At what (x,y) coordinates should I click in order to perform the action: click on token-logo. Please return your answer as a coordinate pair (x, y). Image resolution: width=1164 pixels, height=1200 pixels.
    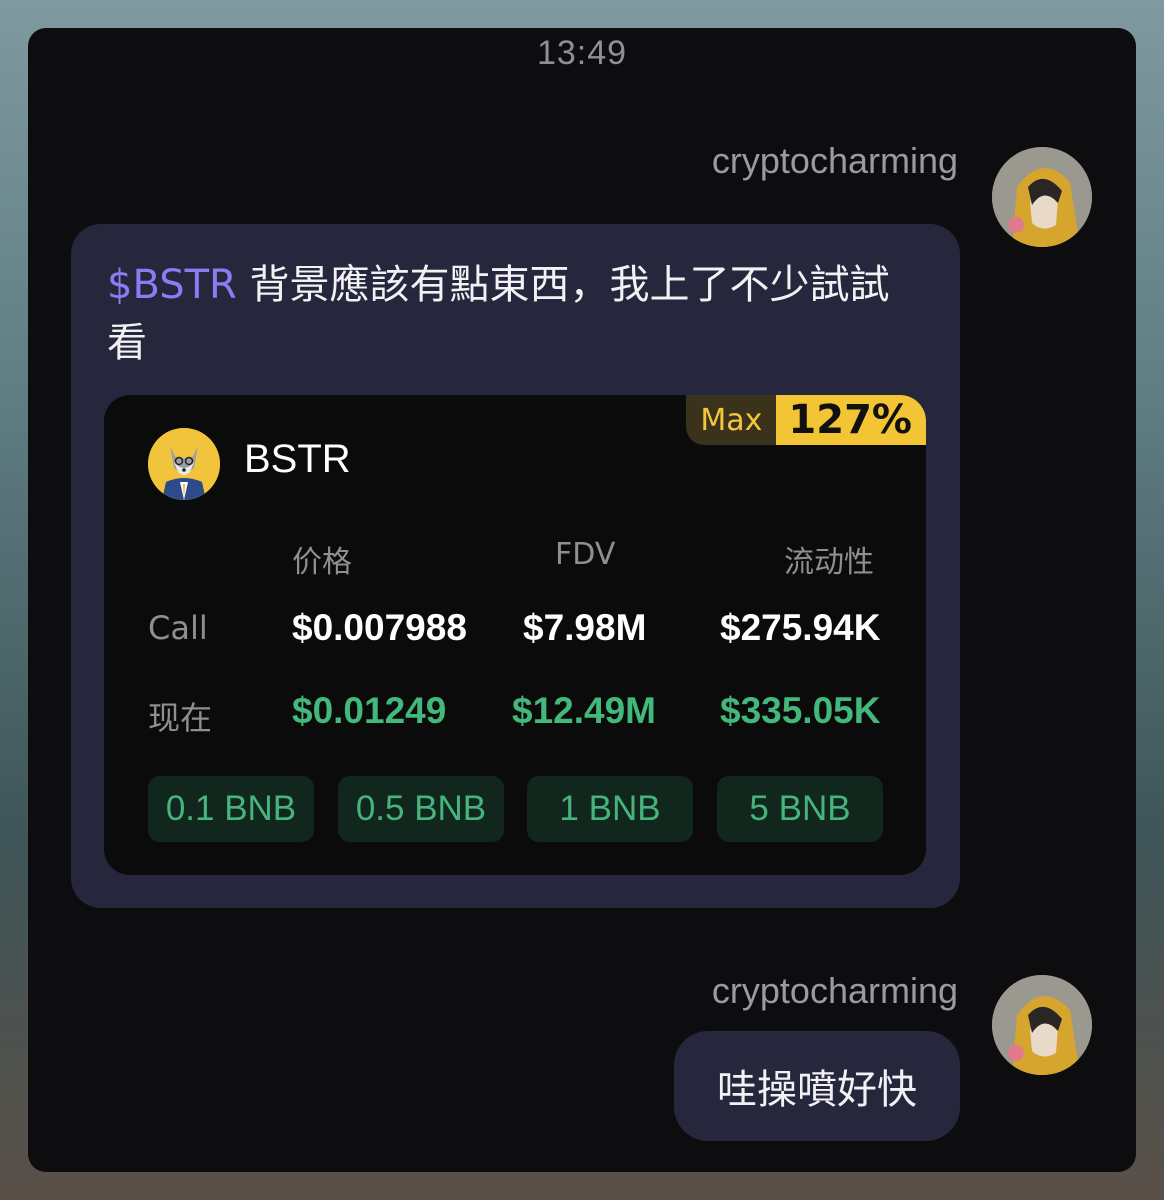
    Looking at the image, I should click on (184, 464).